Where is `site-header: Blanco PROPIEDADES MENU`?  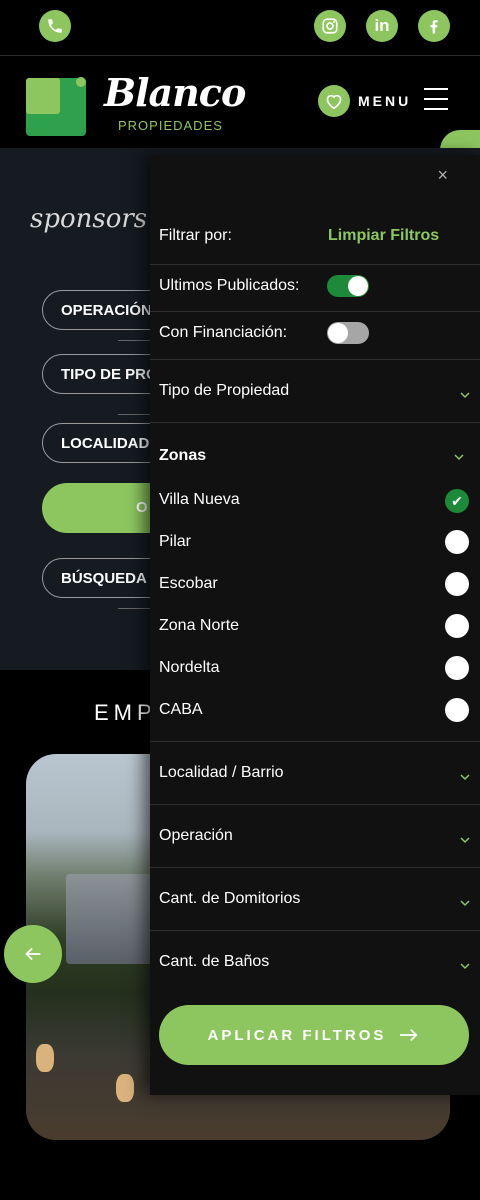 site-header: Blanco PROPIEDADES MENU is located at coordinates (240, 102).